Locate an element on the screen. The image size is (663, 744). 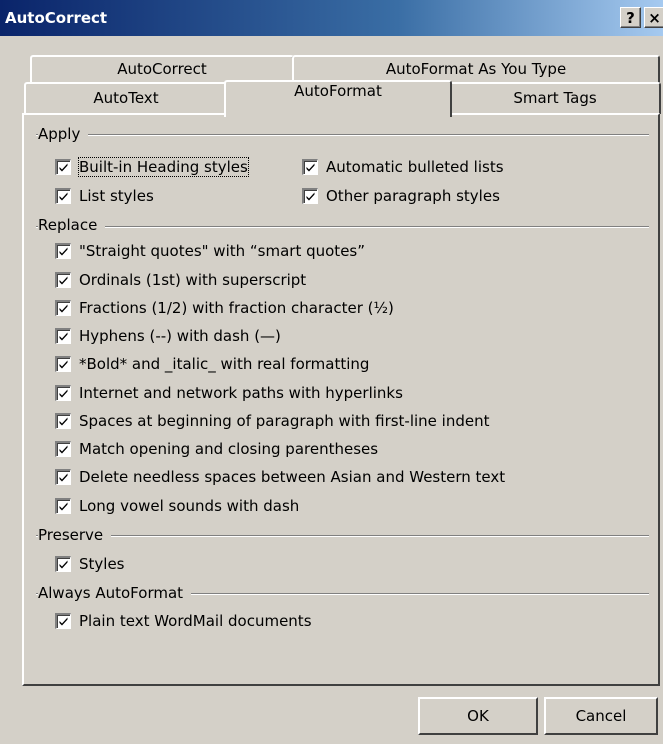
checkbox-label: "Straight quotes" with “smart quotes” is located at coordinates (222, 251).